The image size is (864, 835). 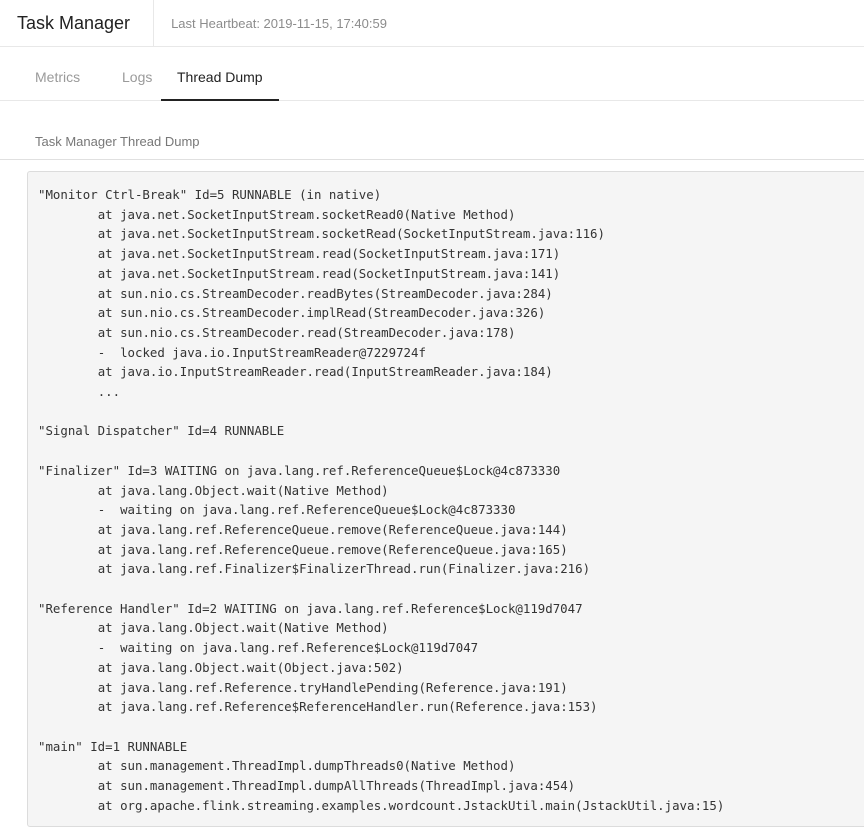 I want to click on tab-logs: Logs, so click(x=137, y=77).